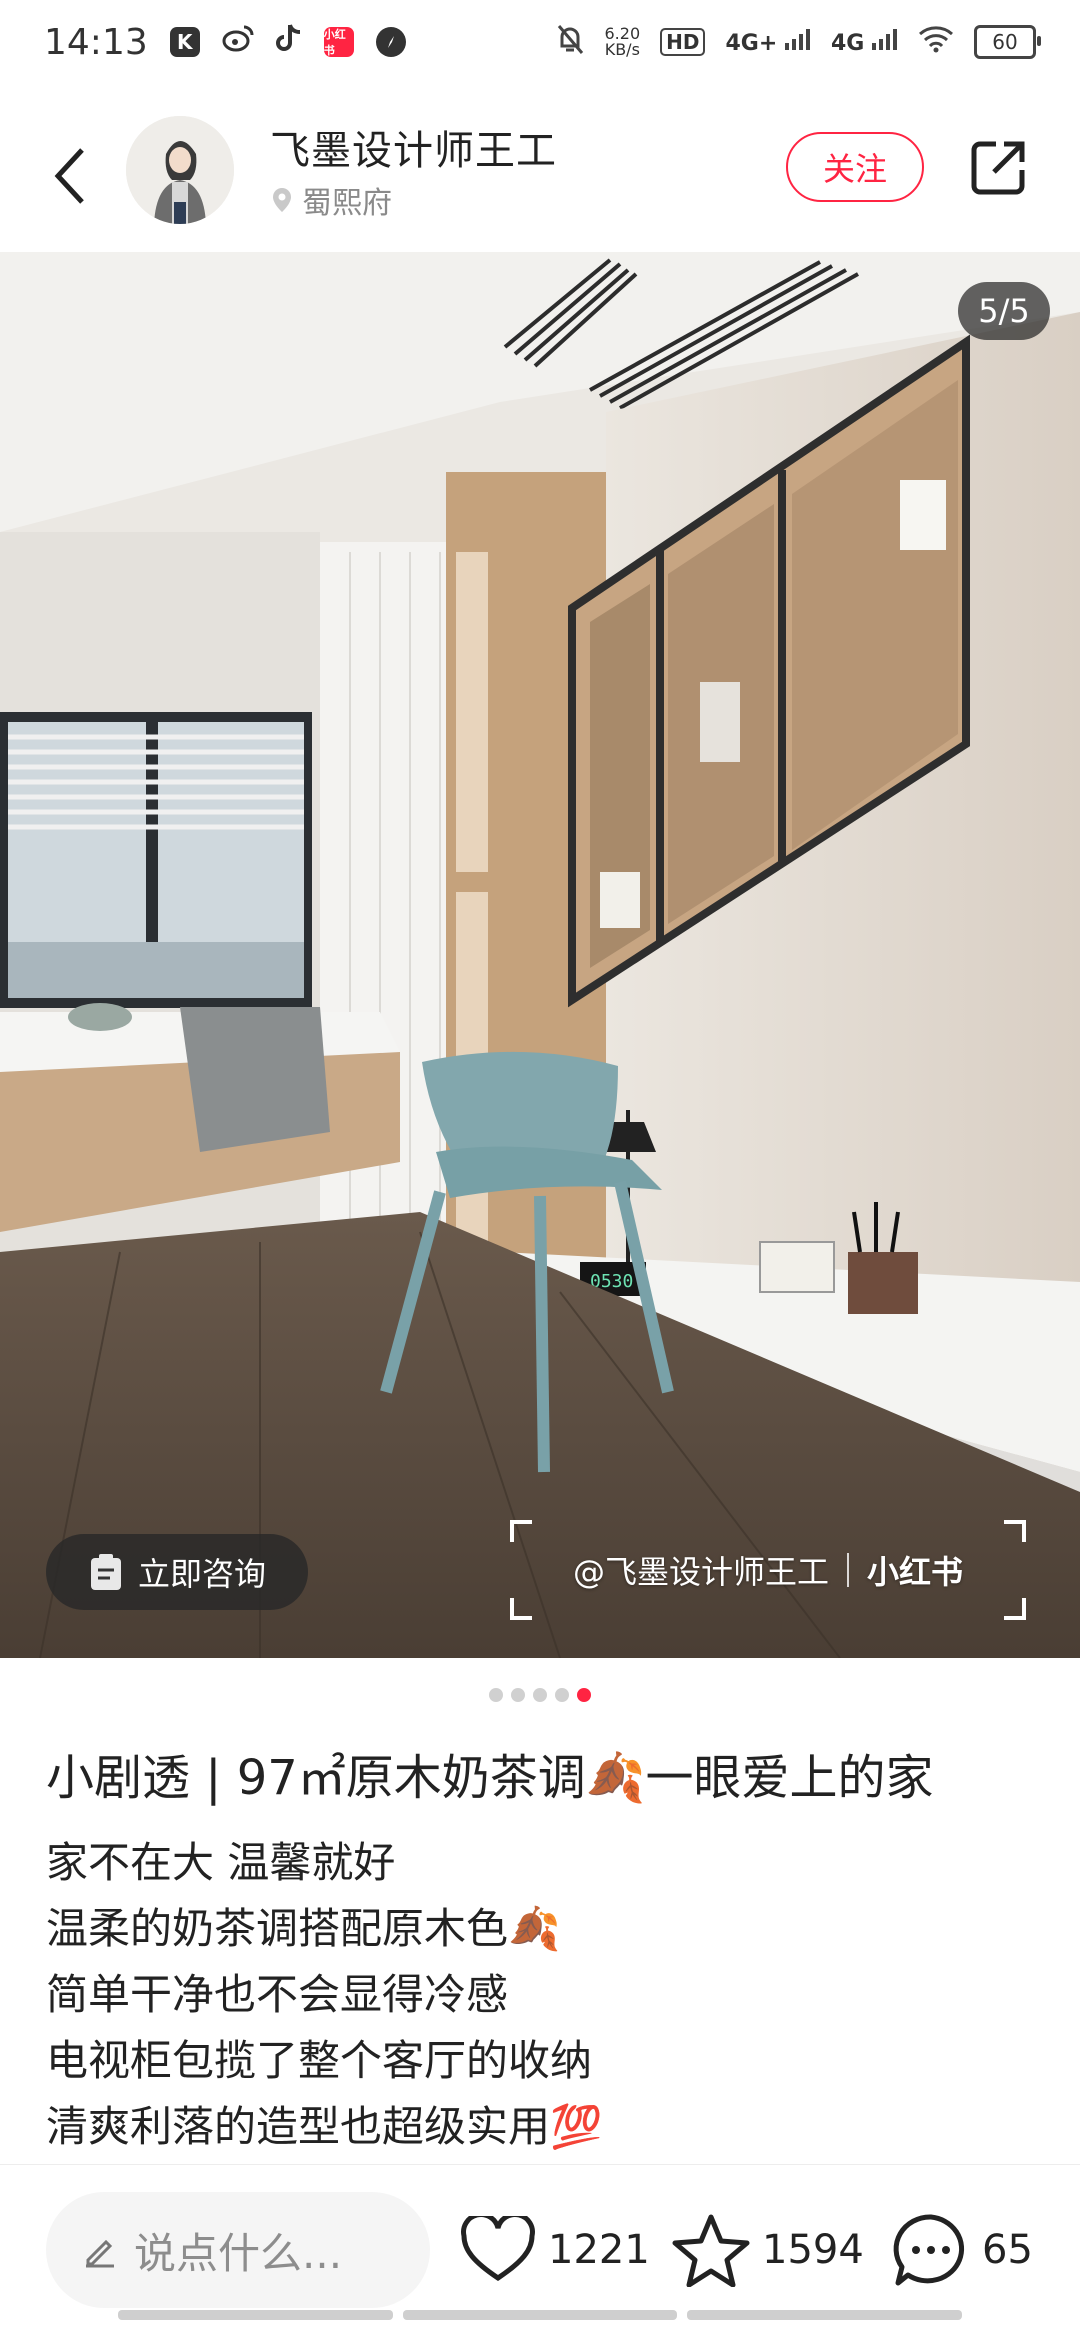 The width and height of the screenshot is (1080, 2340). I want to click on watermark: @飞墨设计师王工 小红书, so click(768, 1570).